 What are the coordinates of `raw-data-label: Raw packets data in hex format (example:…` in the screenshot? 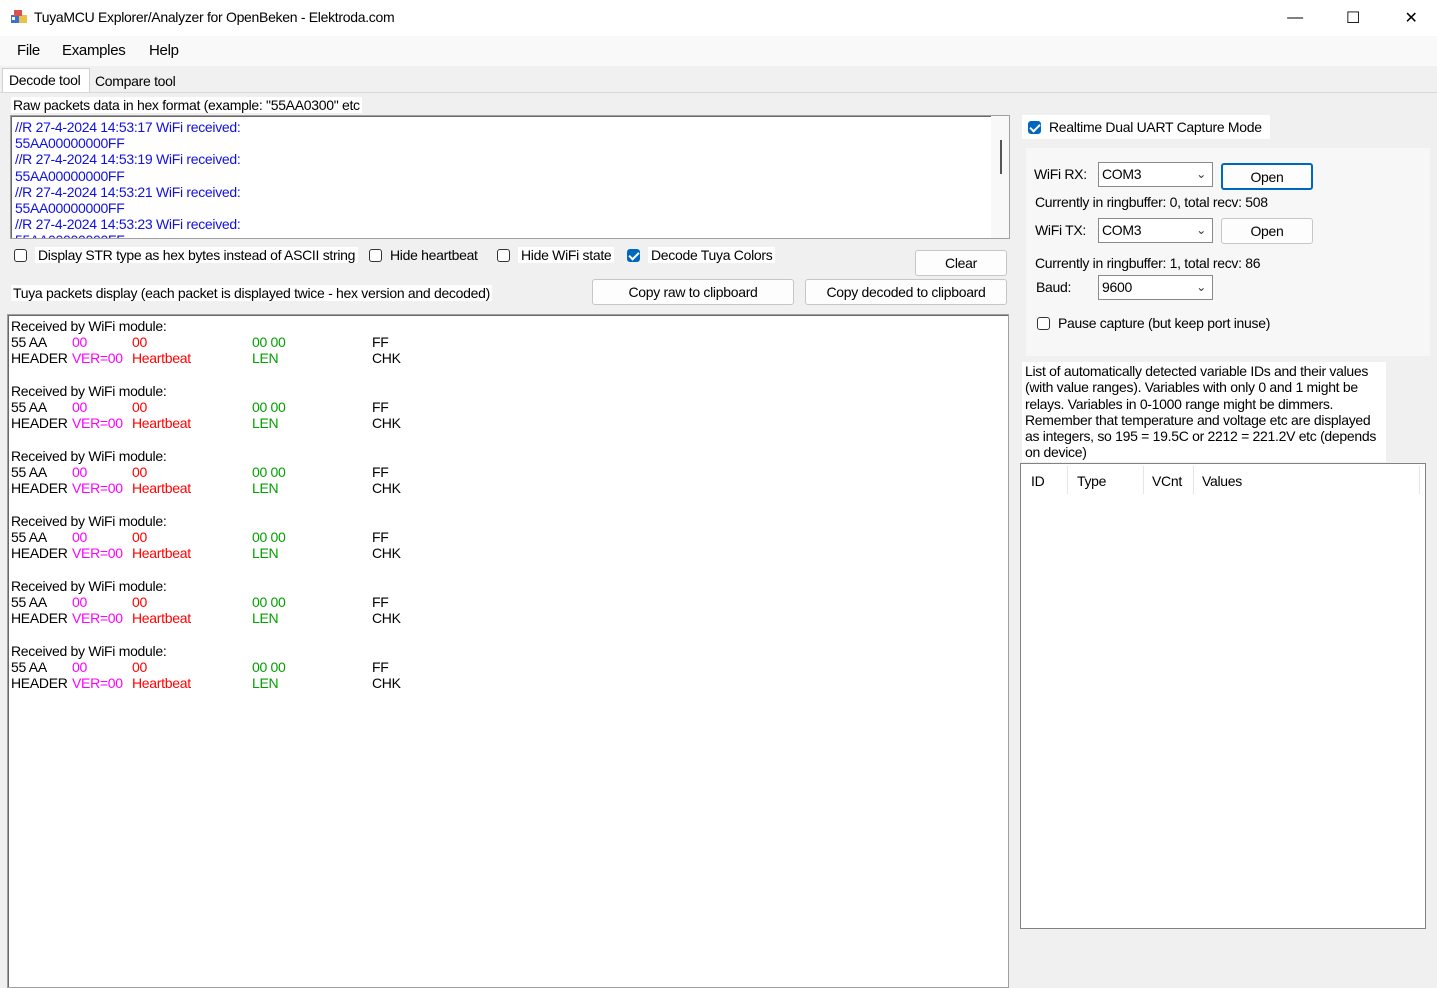 It's located at (186, 105).